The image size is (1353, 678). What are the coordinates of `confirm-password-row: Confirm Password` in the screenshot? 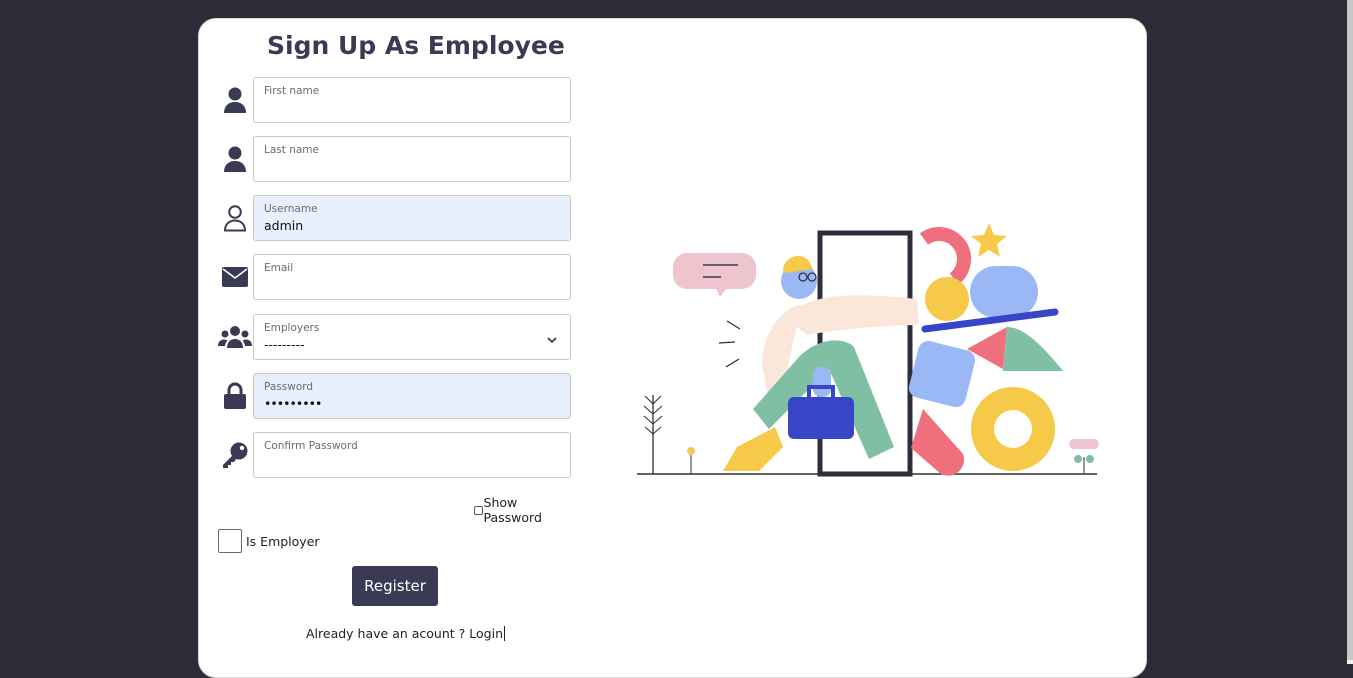 It's located at (394, 455).